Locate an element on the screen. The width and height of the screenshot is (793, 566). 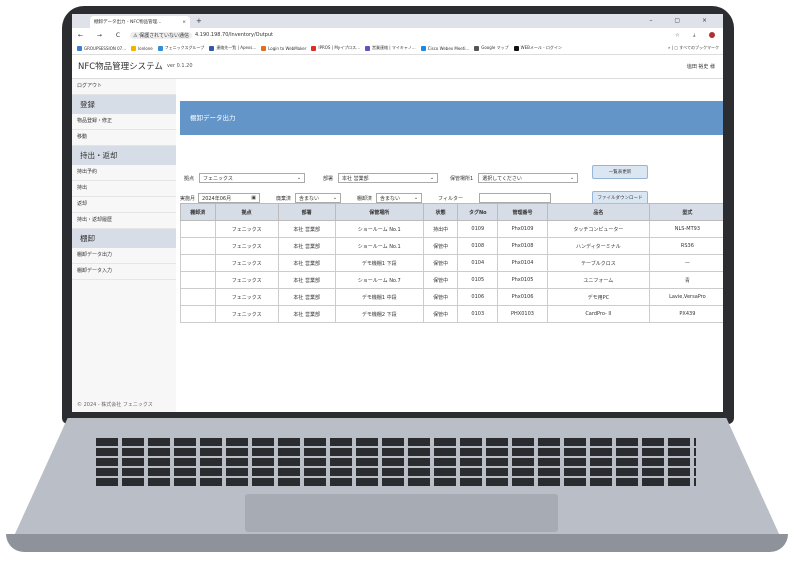
table-cell: NLS-MT93 is located at coordinates (685, 229).